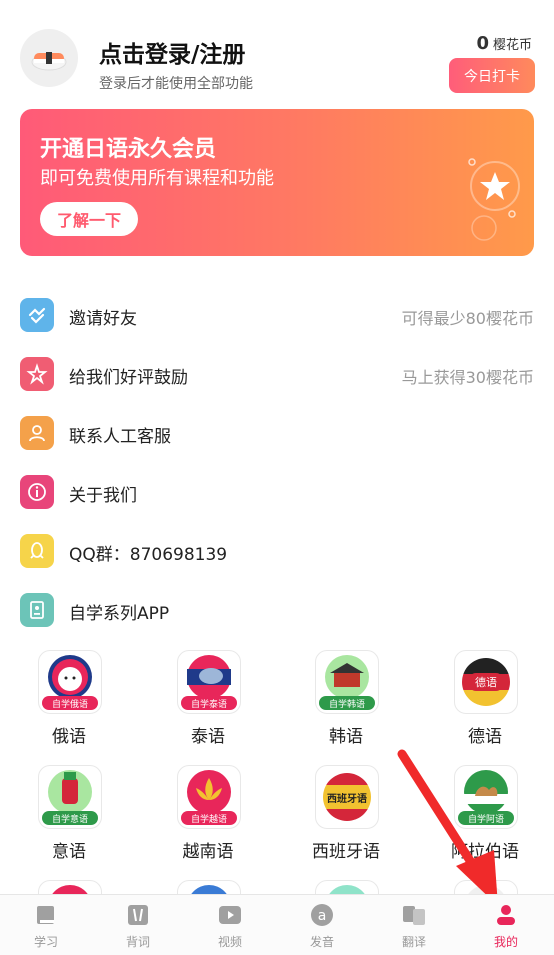  What do you see at coordinates (485, 852) in the screenshot?
I see `app-name: 阿拉伯语` at bounding box center [485, 852].